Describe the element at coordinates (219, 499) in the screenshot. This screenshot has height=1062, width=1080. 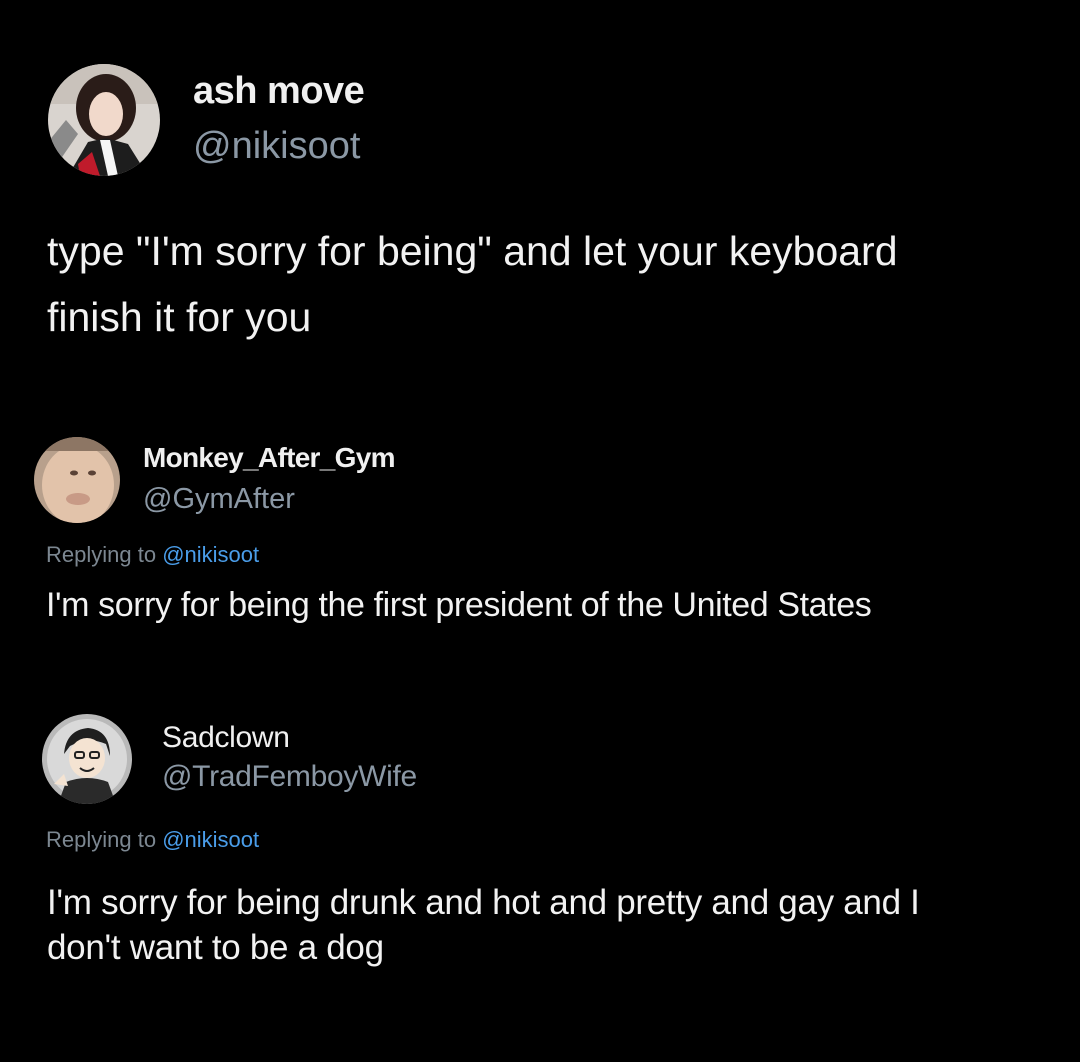
I see `user-handle: @GymAfter` at that location.